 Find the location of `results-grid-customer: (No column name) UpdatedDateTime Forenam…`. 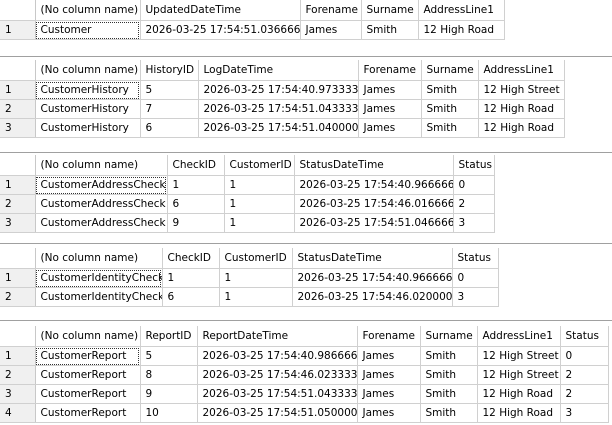

results-grid-customer: (No column name) UpdatedDateTime Forenam… is located at coordinates (306, 28).